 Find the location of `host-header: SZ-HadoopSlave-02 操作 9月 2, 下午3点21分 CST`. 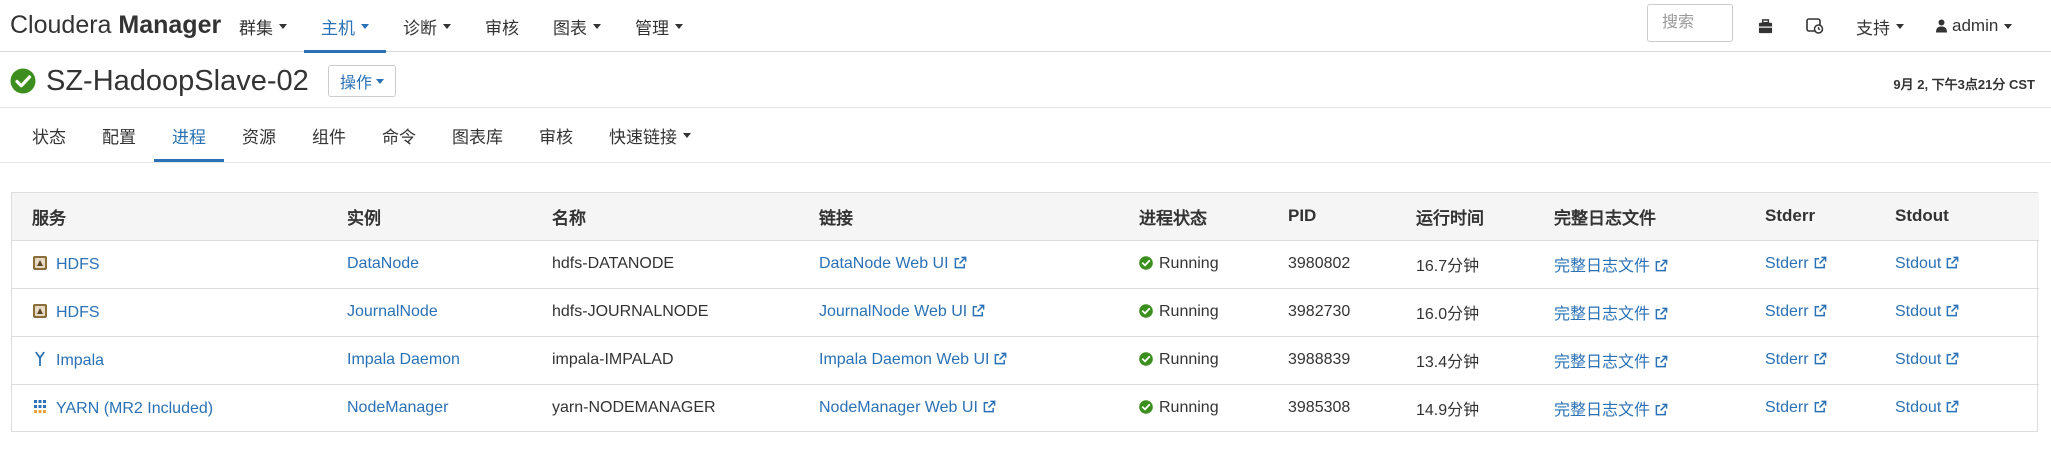

host-header: SZ-HadoopSlave-02 操作 9月 2, 下午3点21分 CST is located at coordinates (1025, 80).